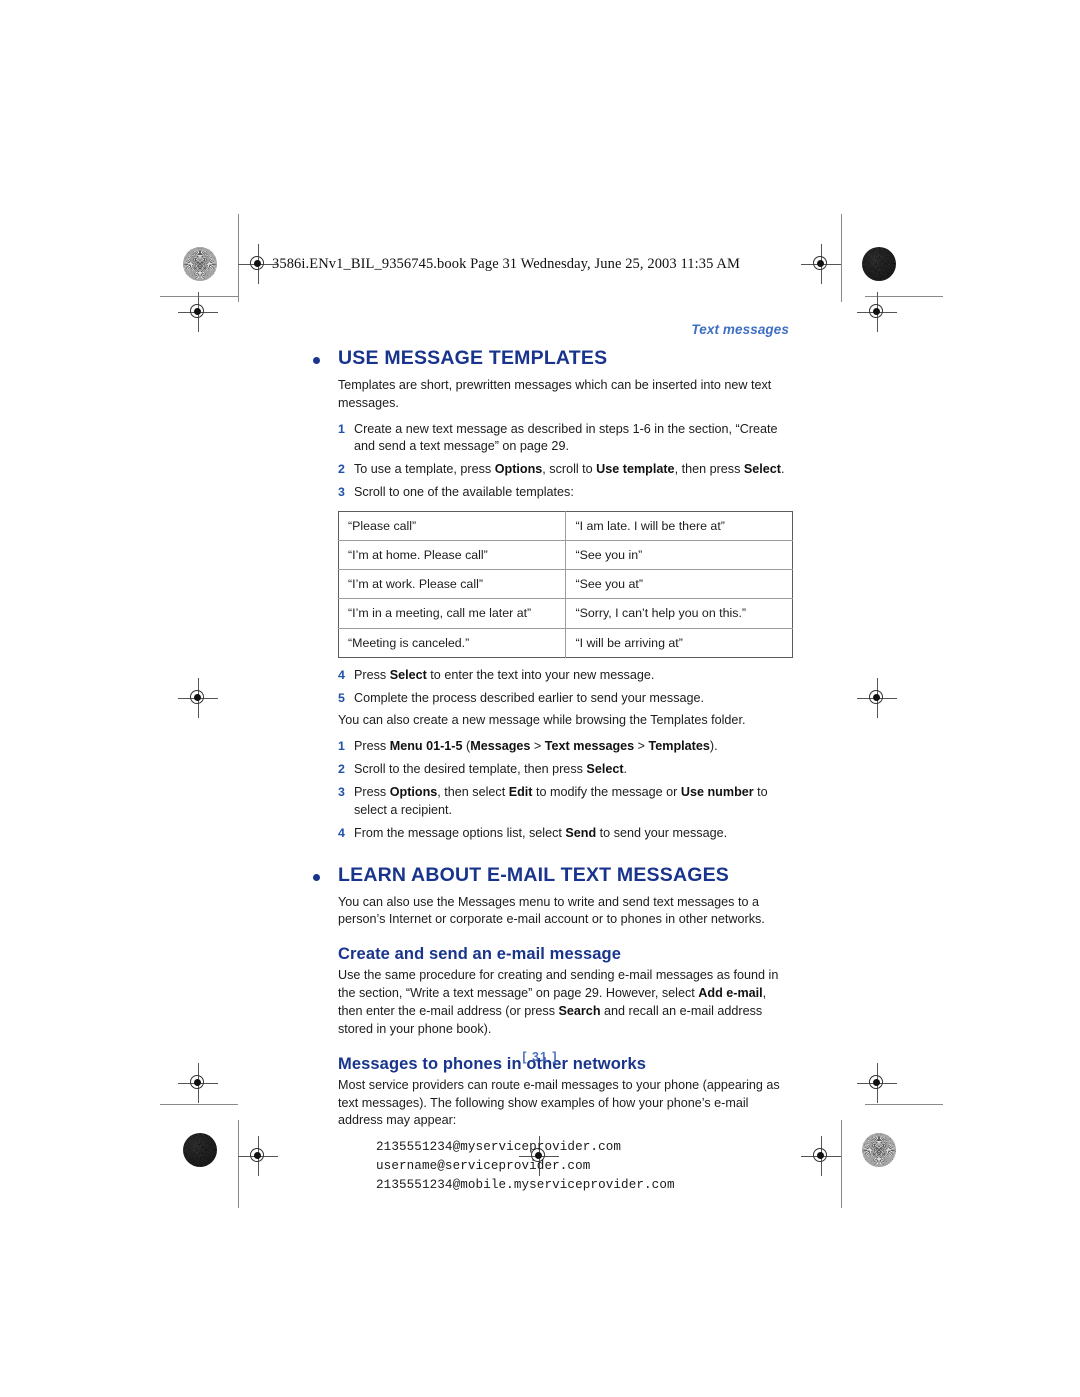  I want to click on registration-mark-right-middle, so click(877, 698).